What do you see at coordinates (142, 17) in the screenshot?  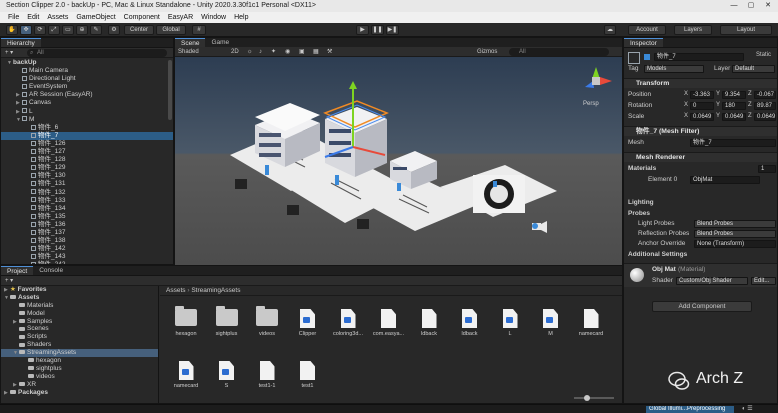 I see `menu-component: Component` at bounding box center [142, 17].